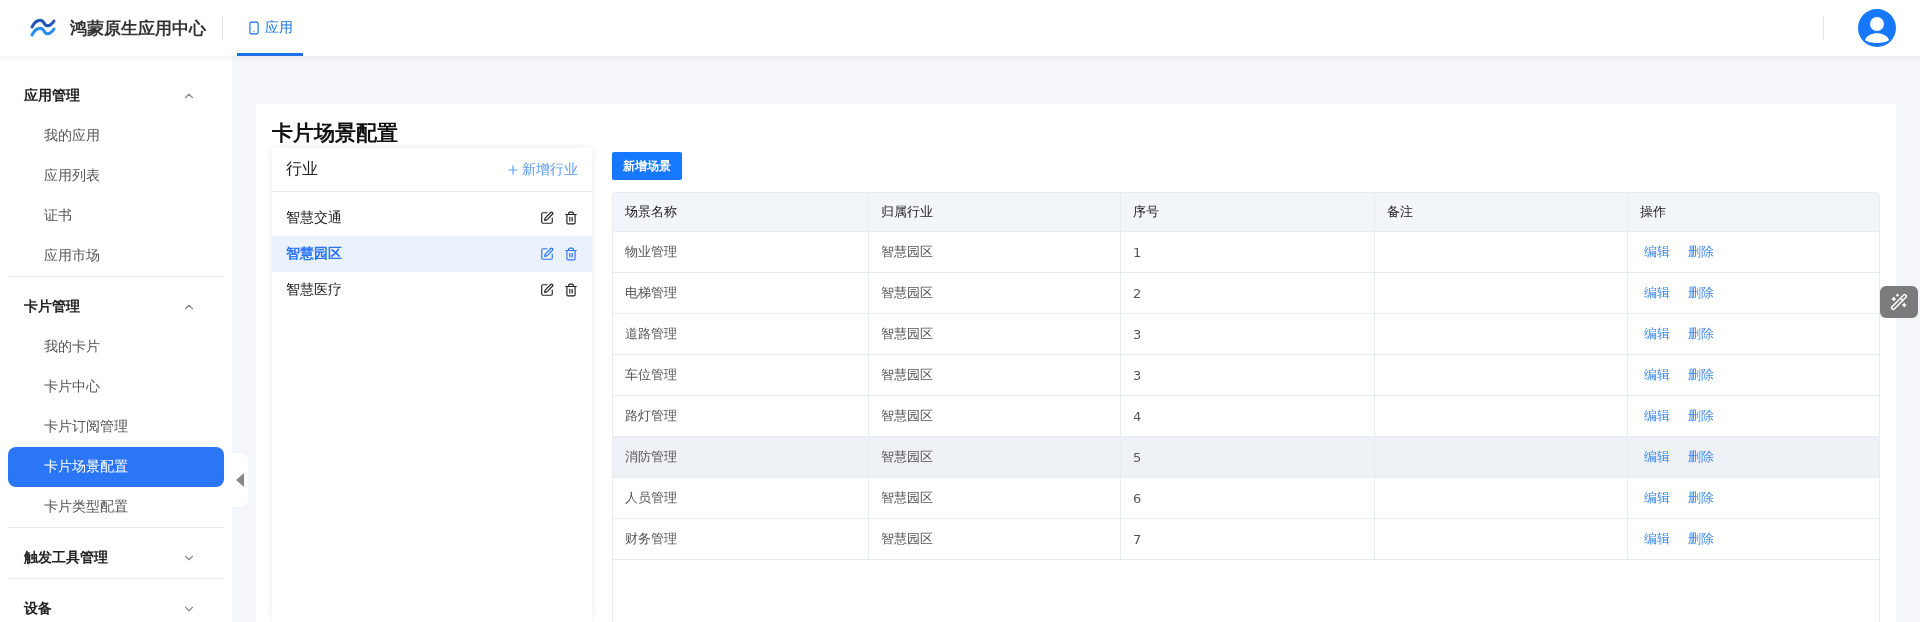 This screenshot has width=1920, height=622. Describe the element at coordinates (116, 96) in the screenshot. I see `sidebar-group: 应用管理` at that location.